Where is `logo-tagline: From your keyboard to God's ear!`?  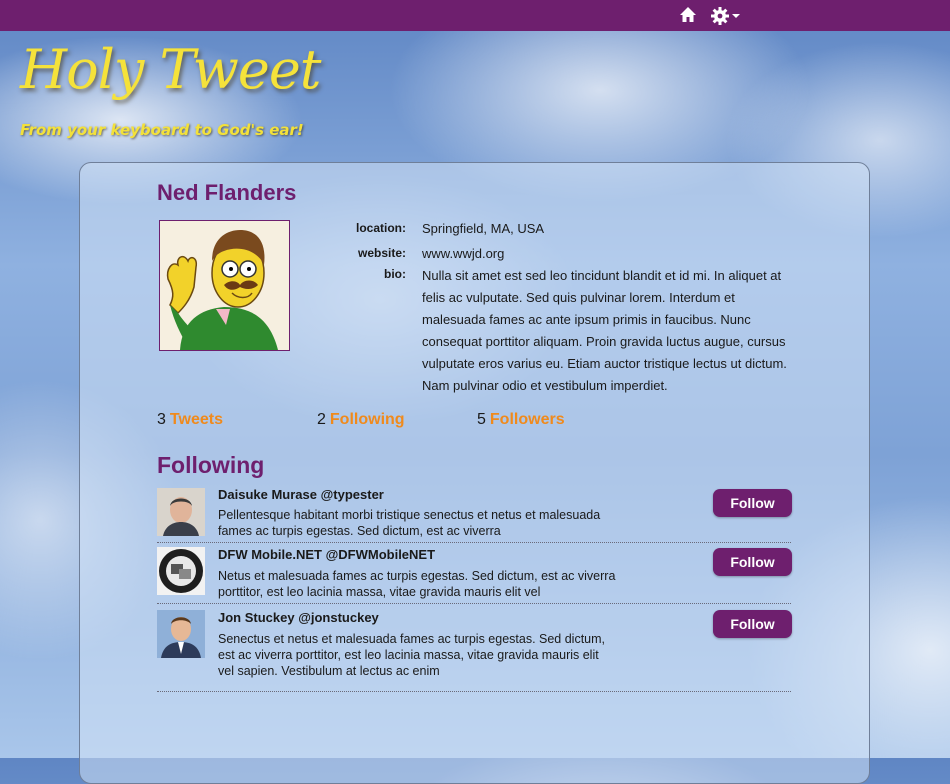
logo-tagline: From your keyboard to God's ear! is located at coordinates (162, 130).